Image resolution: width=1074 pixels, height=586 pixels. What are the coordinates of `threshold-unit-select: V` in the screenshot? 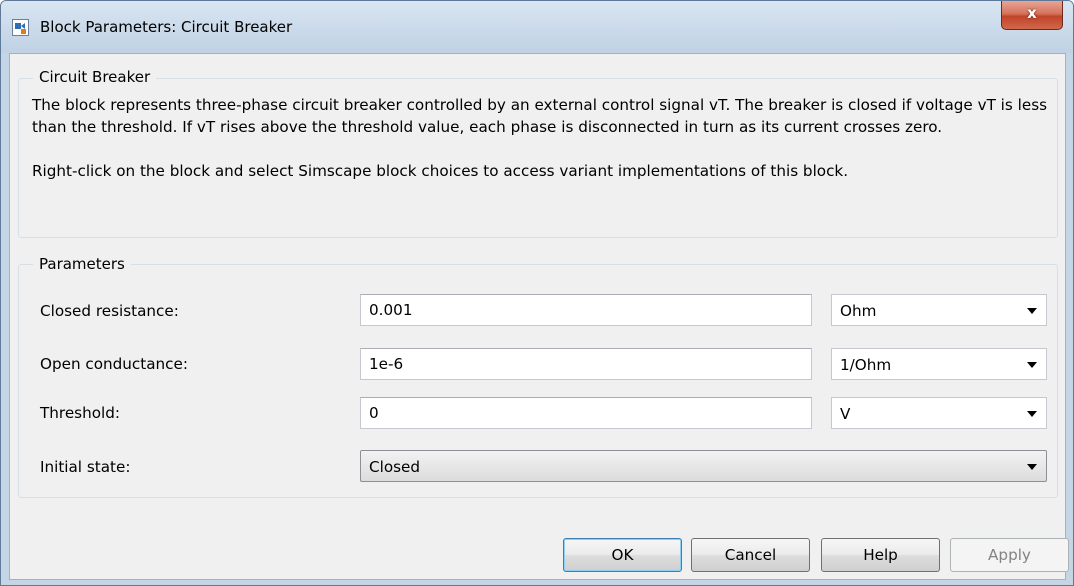 It's located at (939, 413).